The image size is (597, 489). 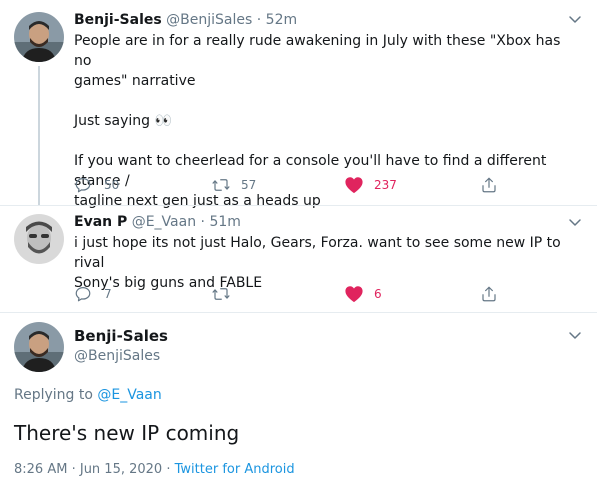 What do you see at coordinates (249, 185) in the screenshot?
I see `retweet-count: 57` at bounding box center [249, 185].